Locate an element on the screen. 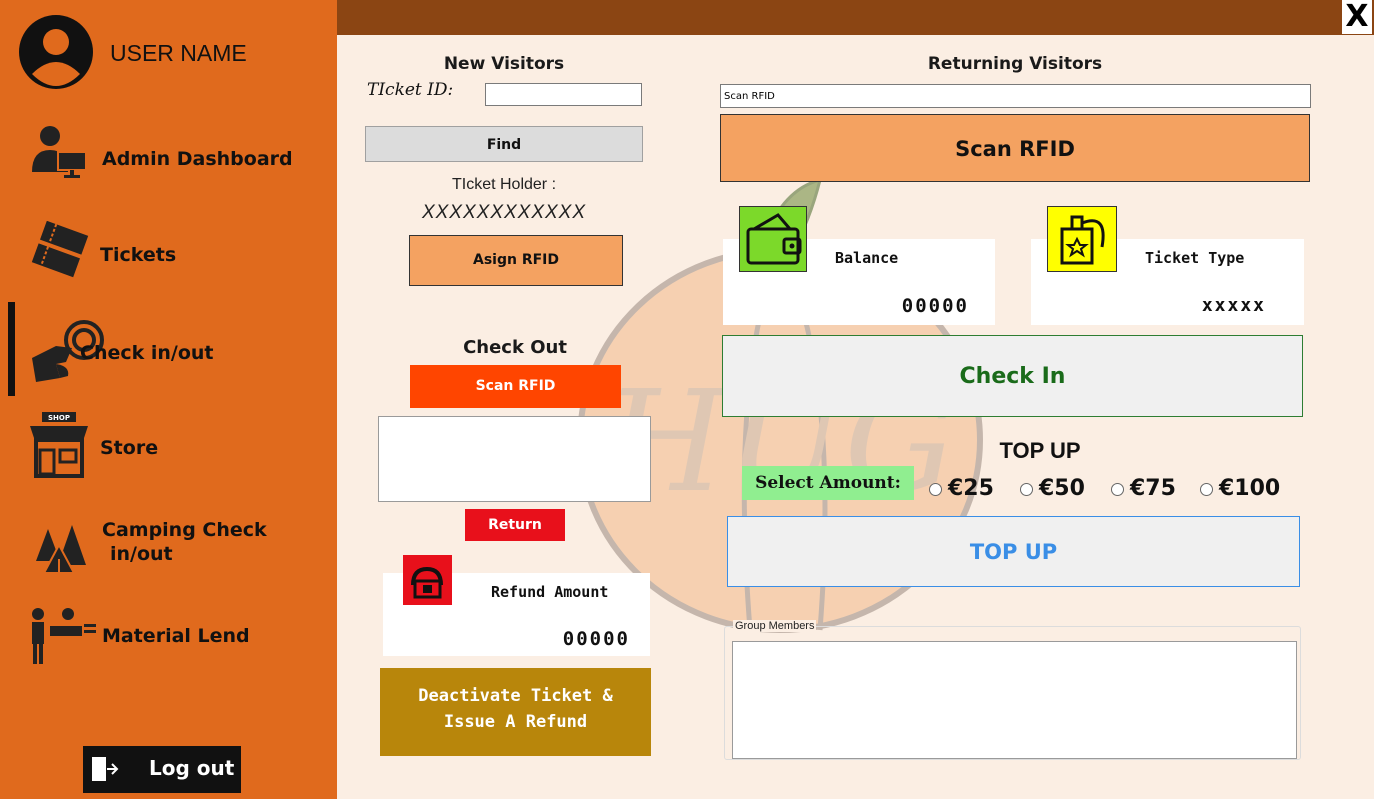 The height and width of the screenshot is (799, 1374). sidebar-item-check-in-out: Check in/out is located at coordinates (168, 350).